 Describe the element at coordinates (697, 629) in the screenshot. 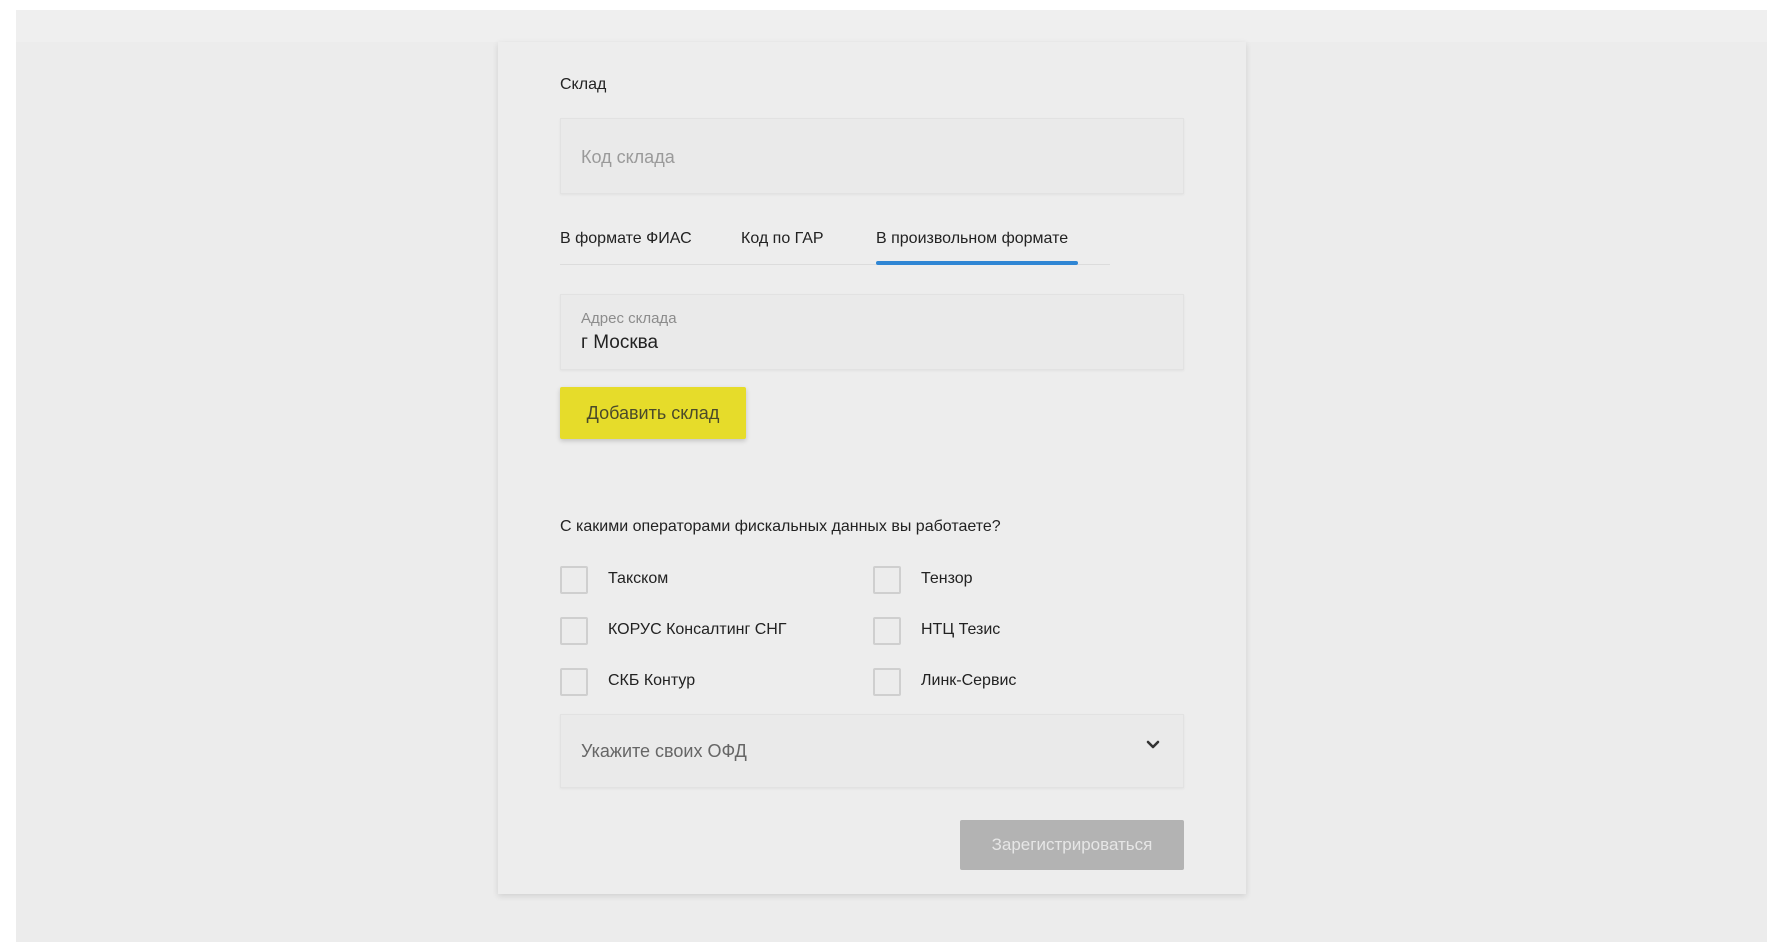

I see `operator-label: КОРУС Консалтинг СНГ` at that location.